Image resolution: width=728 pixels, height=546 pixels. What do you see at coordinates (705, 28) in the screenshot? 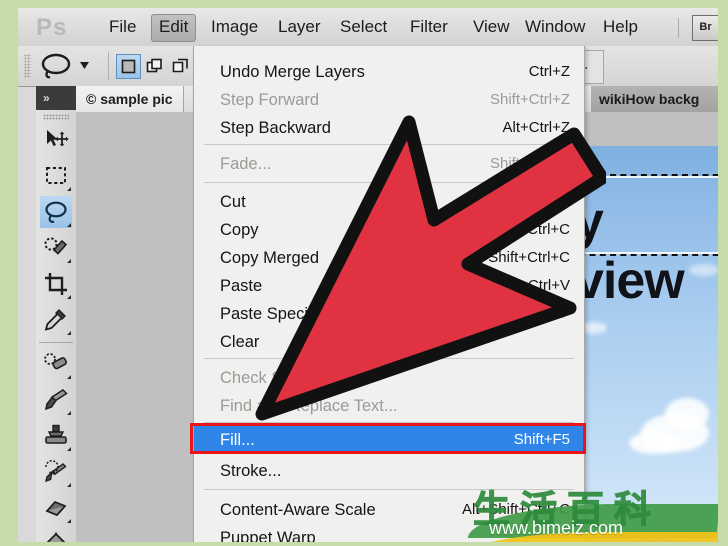
I see `bridge-button: Br` at bounding box center [705, 28].